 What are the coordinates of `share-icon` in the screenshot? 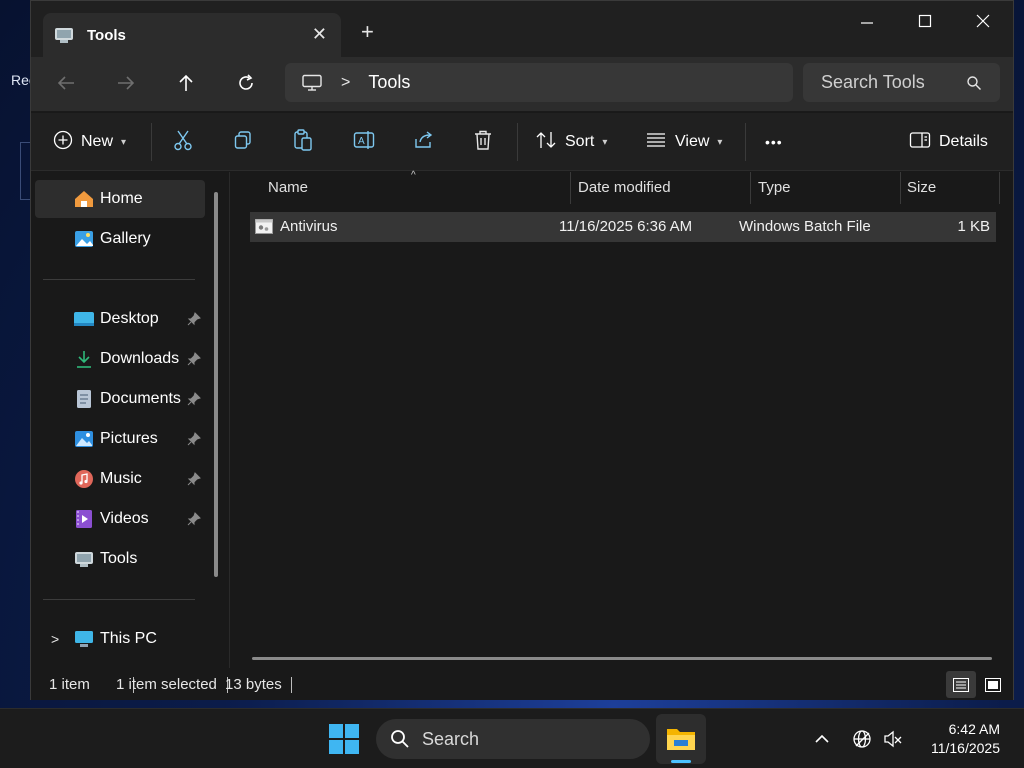 It's located at (424, 142).